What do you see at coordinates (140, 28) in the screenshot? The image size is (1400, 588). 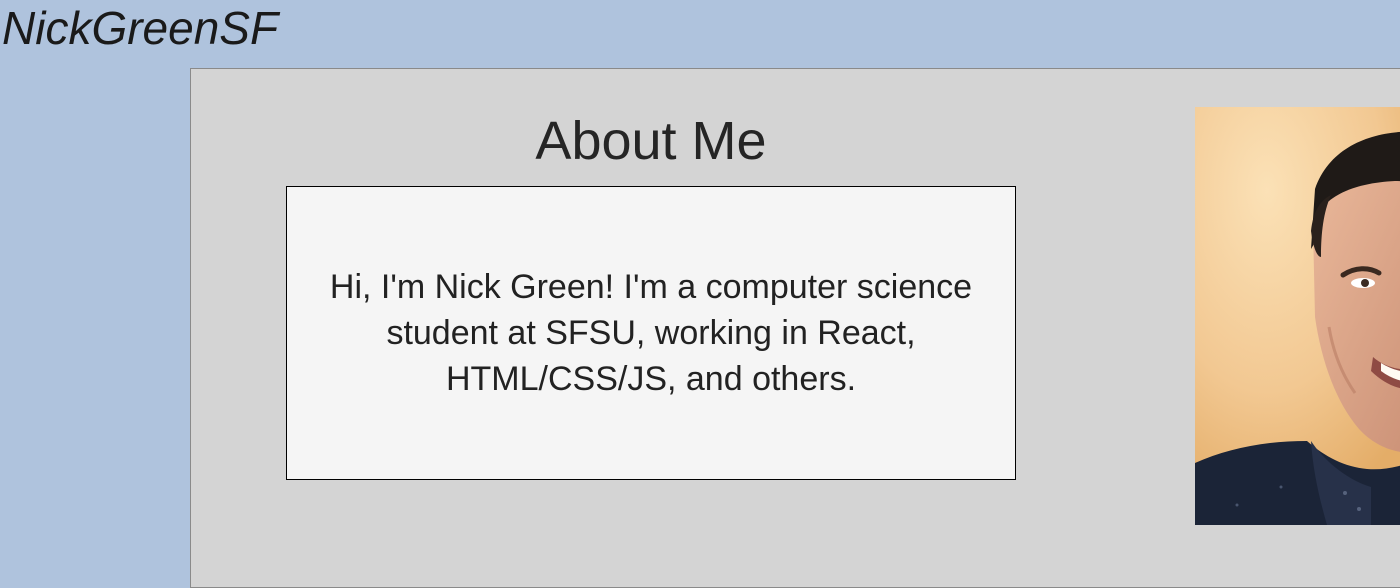 I see `site-title: NickGreenSF` at bounding box center [140, 28].